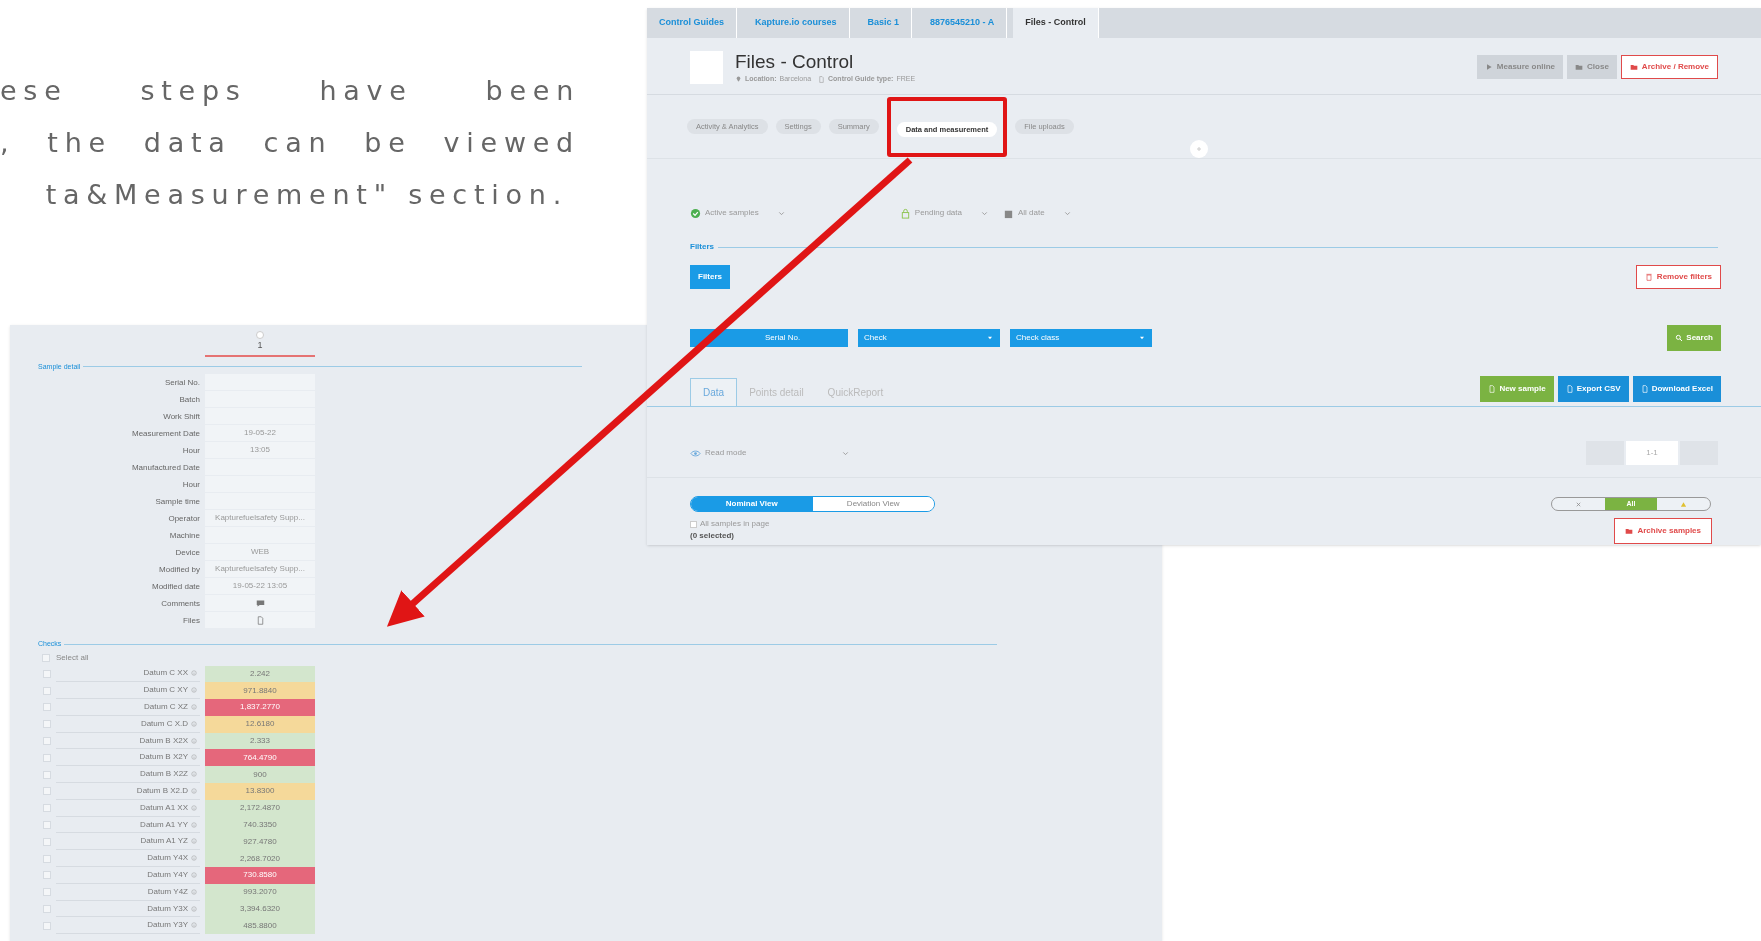 This screenshot has height=941, width=1761. What do you see at coordinates (929, 338) in the screenshot?
I see `select-dropdown: Check` at bounding box center [929, 338].